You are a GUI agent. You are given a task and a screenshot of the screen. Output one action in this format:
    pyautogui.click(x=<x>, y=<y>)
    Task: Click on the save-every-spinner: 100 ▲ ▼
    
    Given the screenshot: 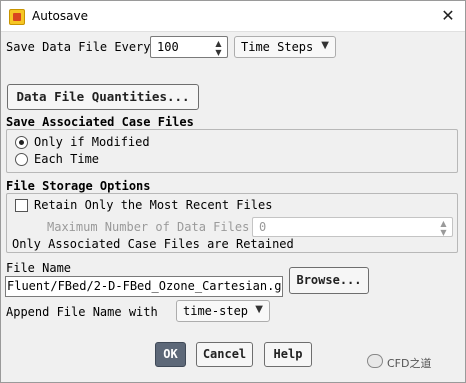 What is the action you would take?
    pyautogui.click(x=189, y=47)
    